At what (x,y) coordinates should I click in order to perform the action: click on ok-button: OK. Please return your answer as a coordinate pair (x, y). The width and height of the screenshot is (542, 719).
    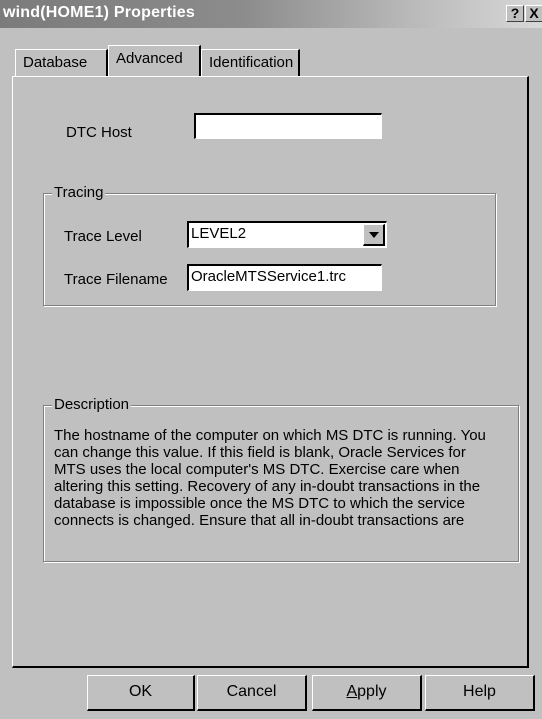
    Looking at the image, I should click on (141, 693).